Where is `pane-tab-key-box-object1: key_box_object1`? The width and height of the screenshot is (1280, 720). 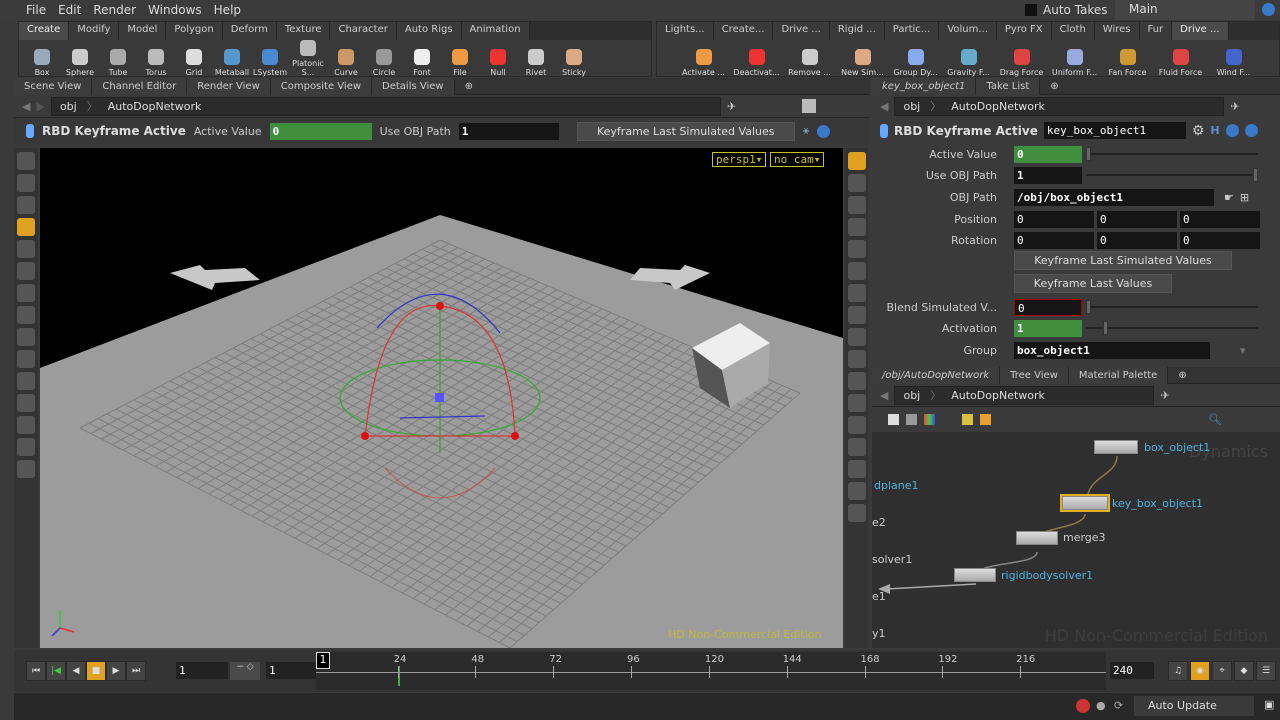 pane-tab-key-box-object1: key_box_object1 is located at coordinates (924, 86).